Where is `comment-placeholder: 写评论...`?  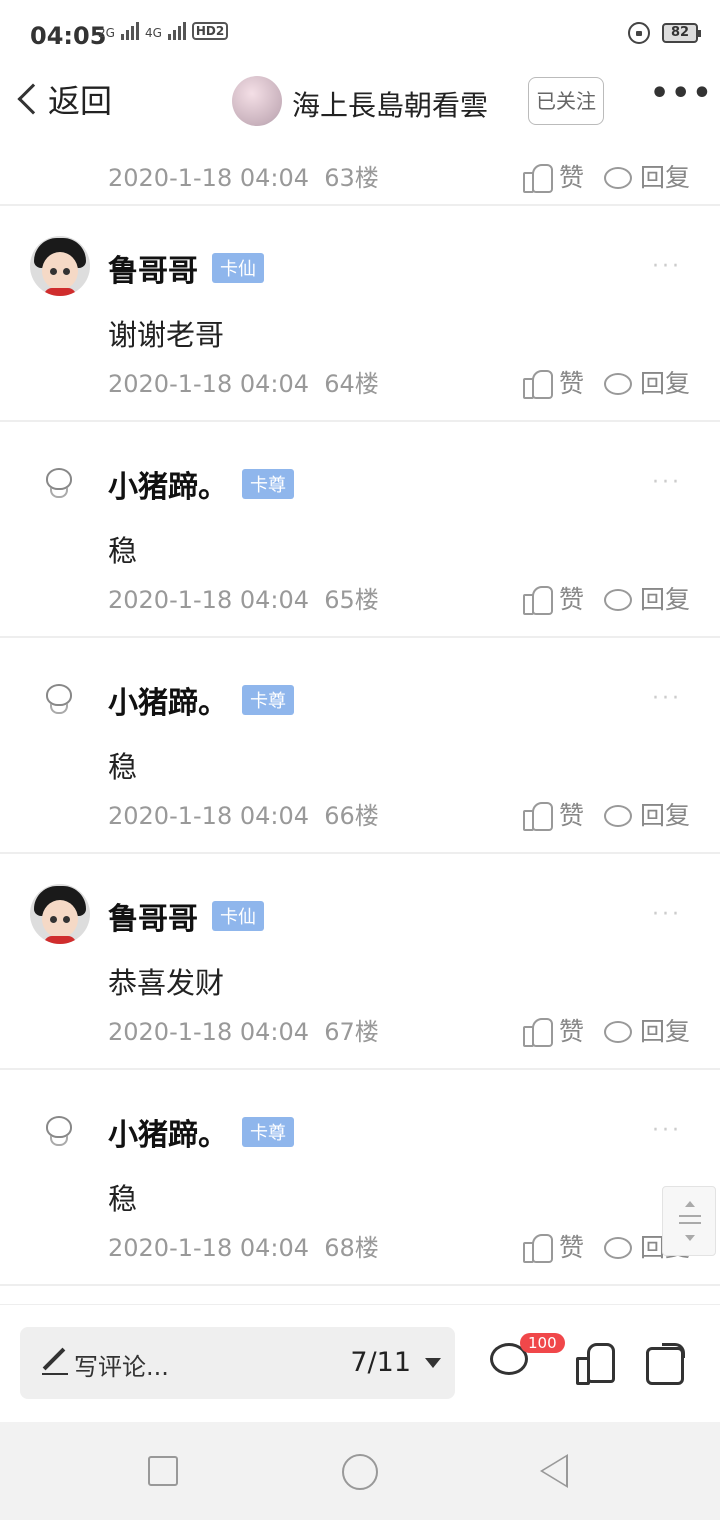 comment-placeholder: 写评论... is located at coordinates (121, 1367).